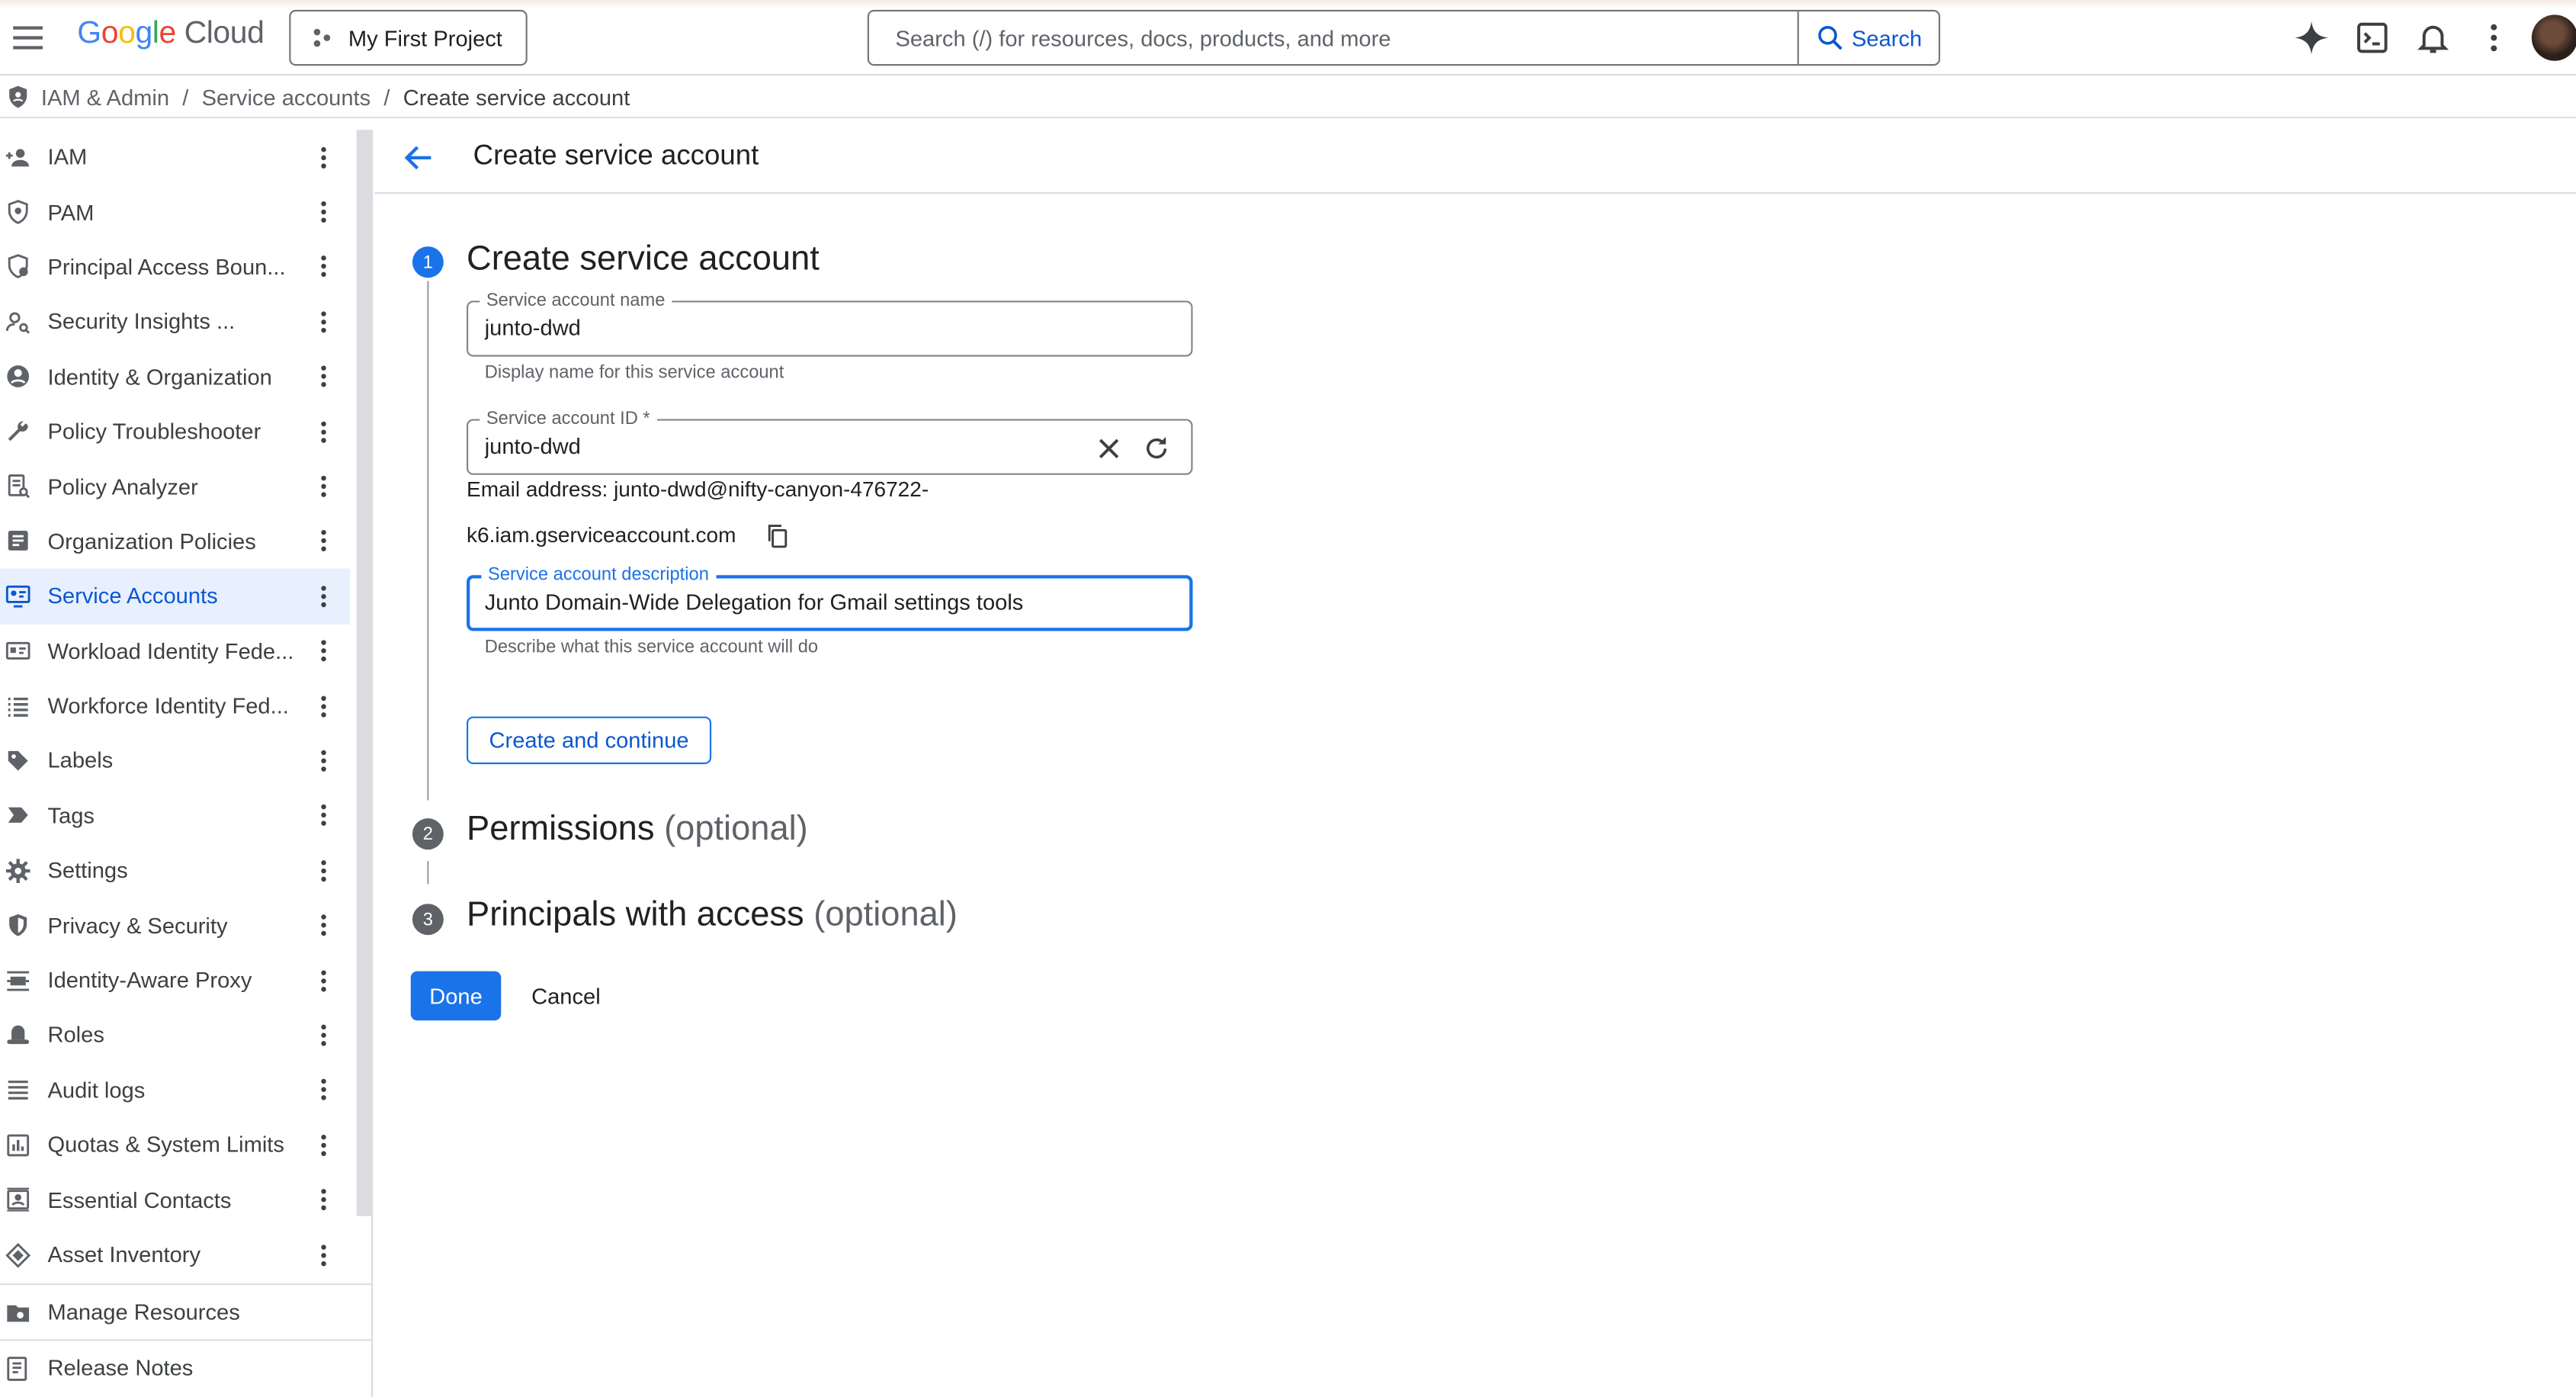 This screenshot has height=1397, width=2576. What do you see at coordinates (18, 541) in the screenshot?
I see `list-box-icon` at bounding box center [18, 541].